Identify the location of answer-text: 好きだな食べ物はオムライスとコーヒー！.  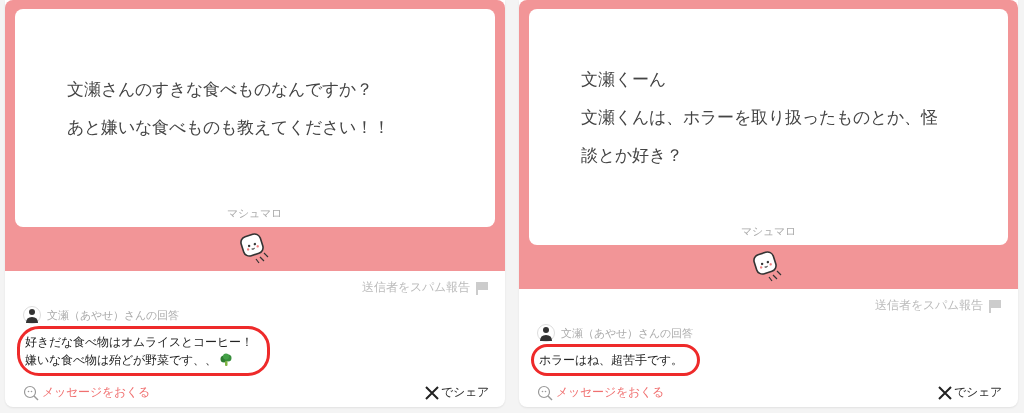
(139, 342).